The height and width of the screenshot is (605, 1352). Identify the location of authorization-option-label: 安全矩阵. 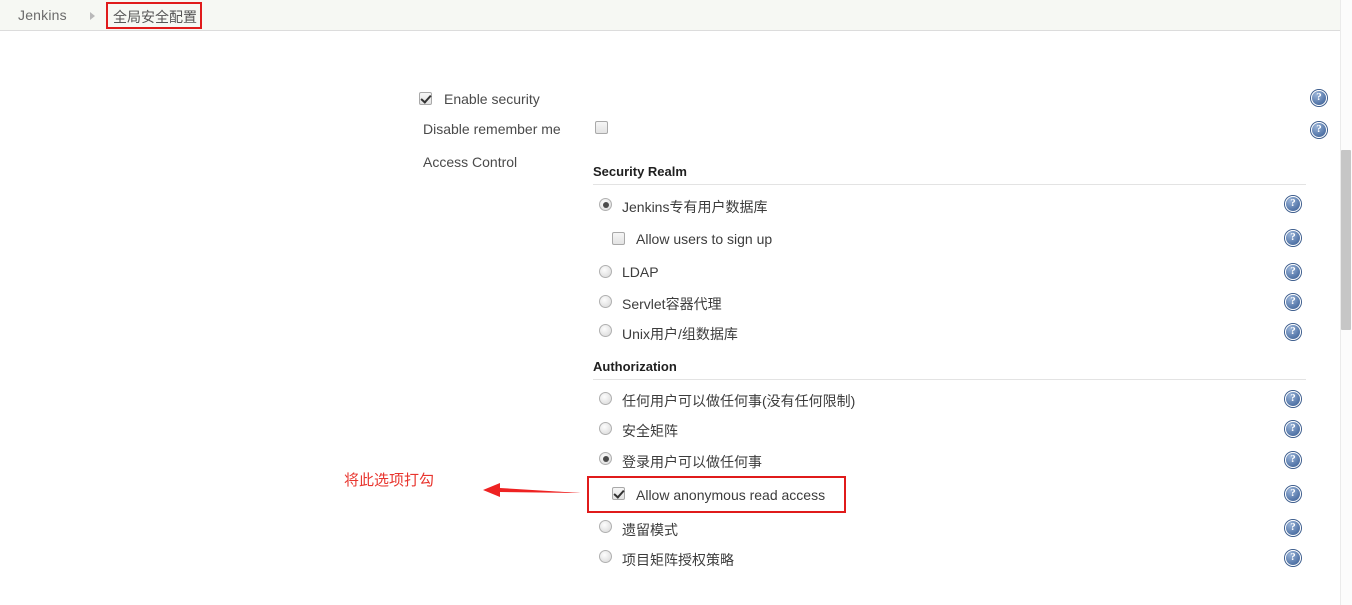
(650, 431).